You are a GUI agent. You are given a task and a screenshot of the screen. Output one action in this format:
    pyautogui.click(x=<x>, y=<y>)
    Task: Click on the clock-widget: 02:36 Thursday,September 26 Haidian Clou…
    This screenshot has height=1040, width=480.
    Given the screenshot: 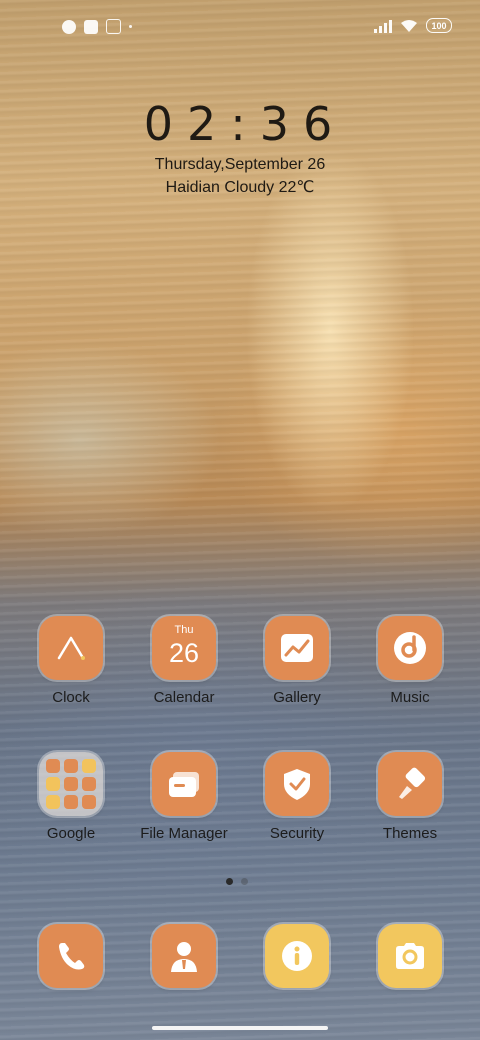 What is the action you would take?
    pyautogui.click(x=240, y=148)
    